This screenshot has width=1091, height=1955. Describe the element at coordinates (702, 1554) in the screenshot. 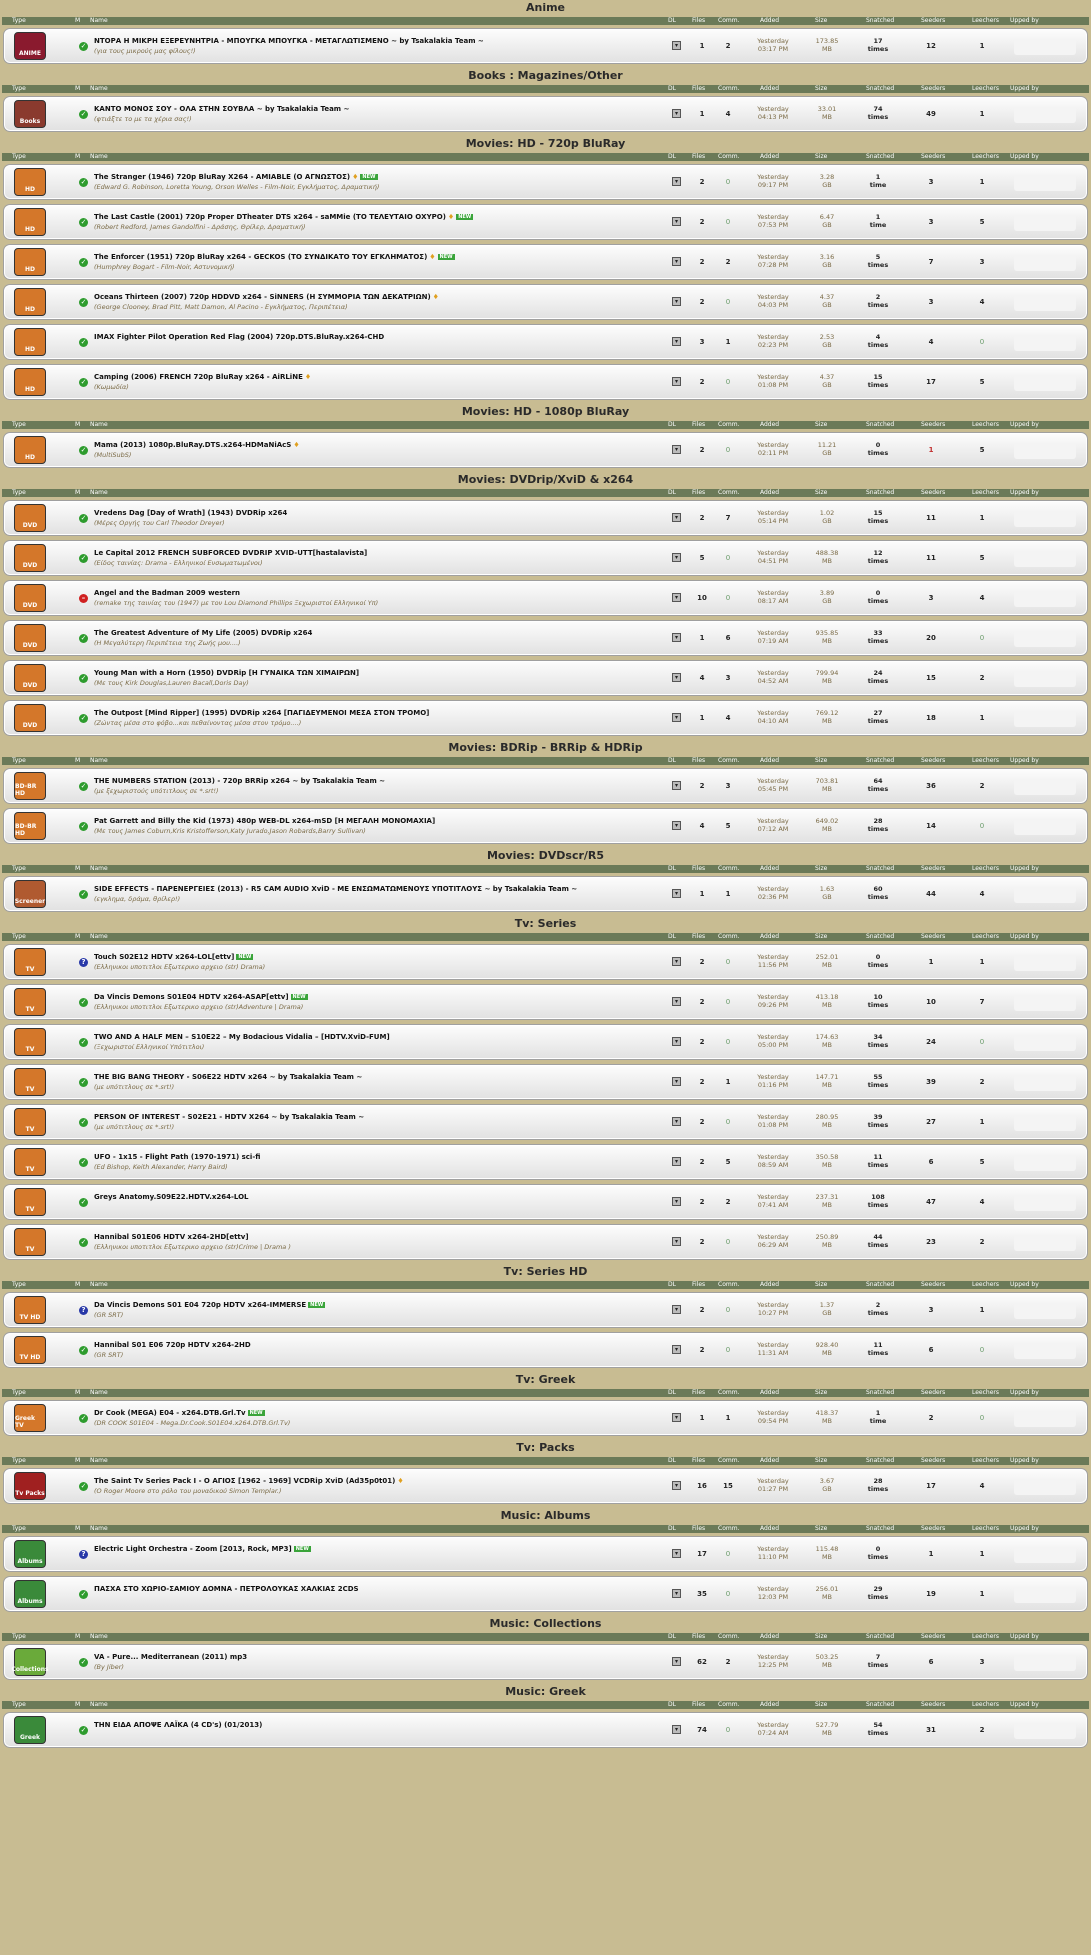

I see `files-count: 17` at that location.